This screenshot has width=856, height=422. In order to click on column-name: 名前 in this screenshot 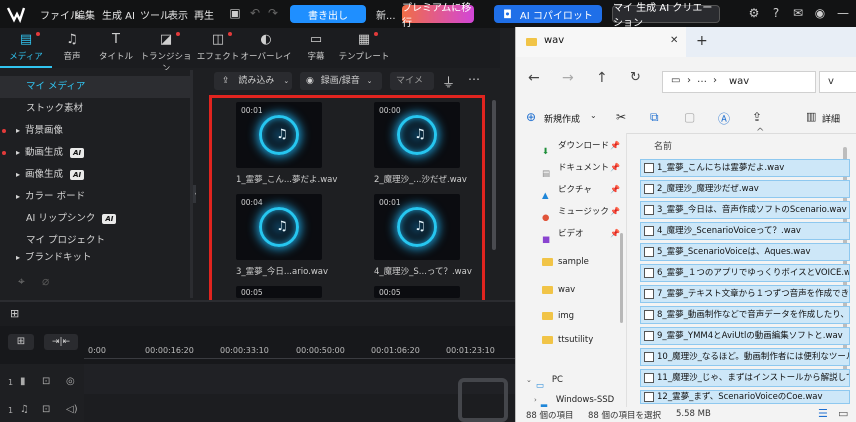, I will do `click(663, 145)`.